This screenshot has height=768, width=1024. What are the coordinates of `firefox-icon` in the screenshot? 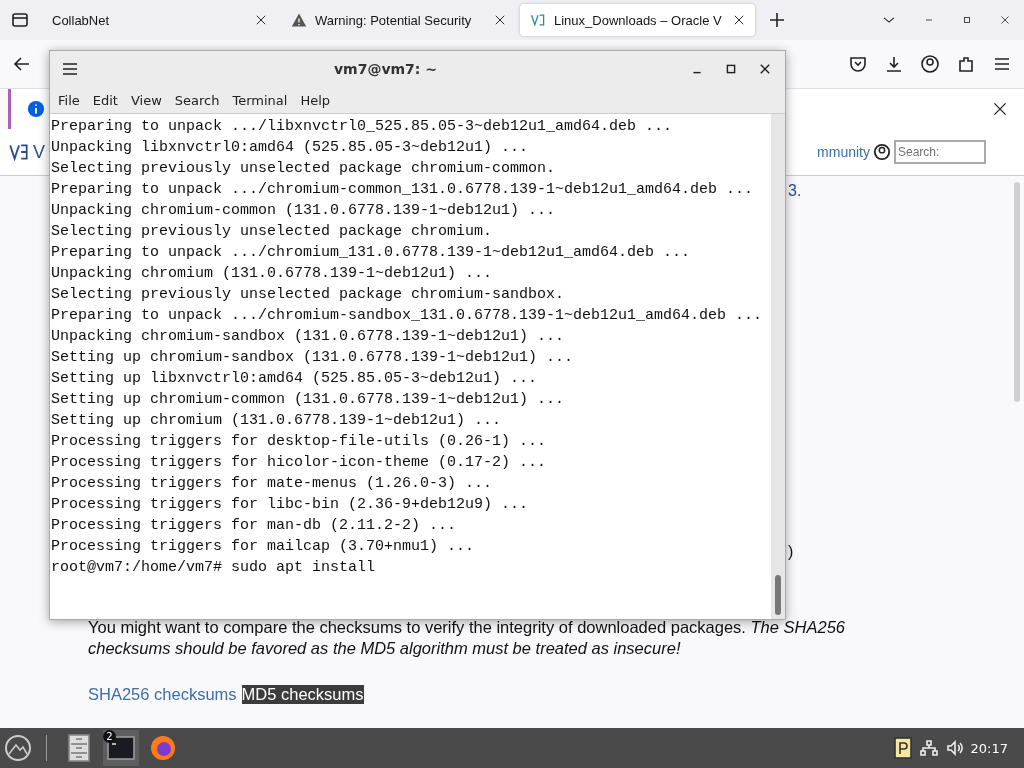 It's located at (163, 748).